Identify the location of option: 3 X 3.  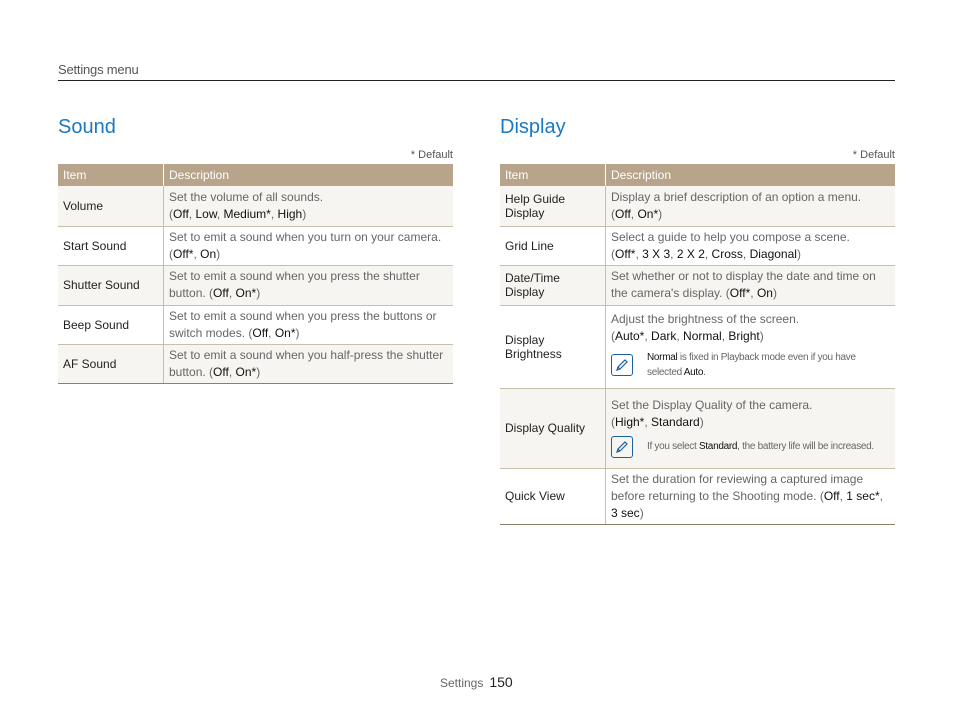
(656, 253).